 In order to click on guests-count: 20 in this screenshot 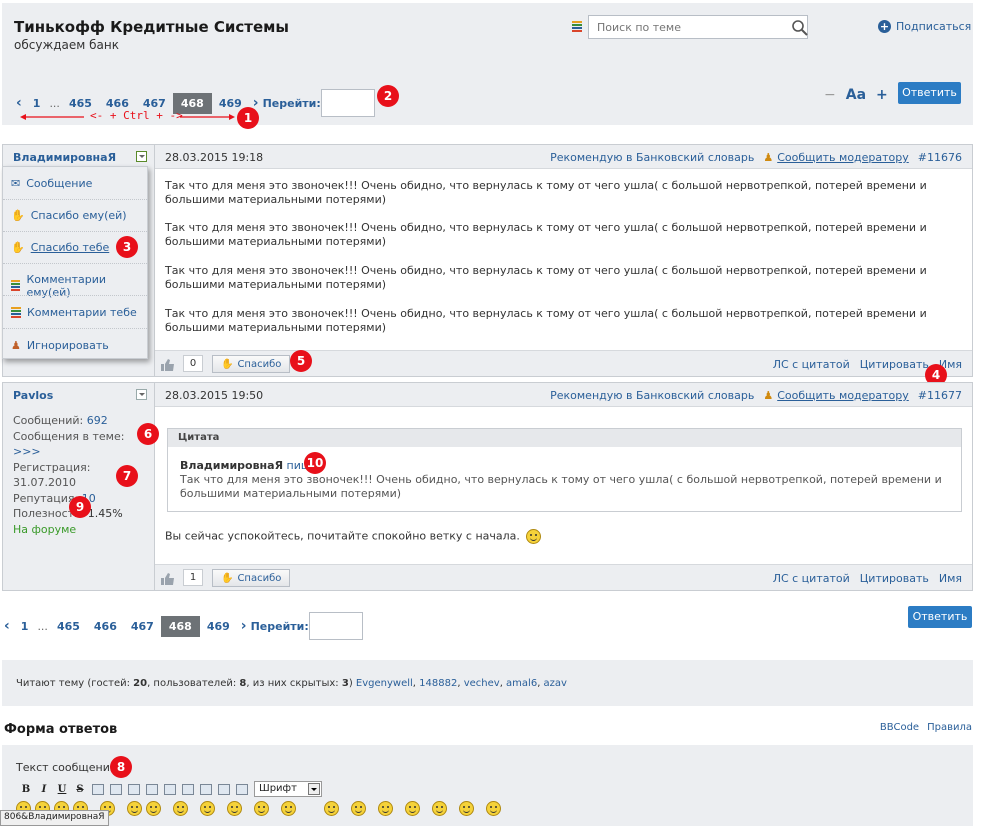, I will do `click(140, 683)`.